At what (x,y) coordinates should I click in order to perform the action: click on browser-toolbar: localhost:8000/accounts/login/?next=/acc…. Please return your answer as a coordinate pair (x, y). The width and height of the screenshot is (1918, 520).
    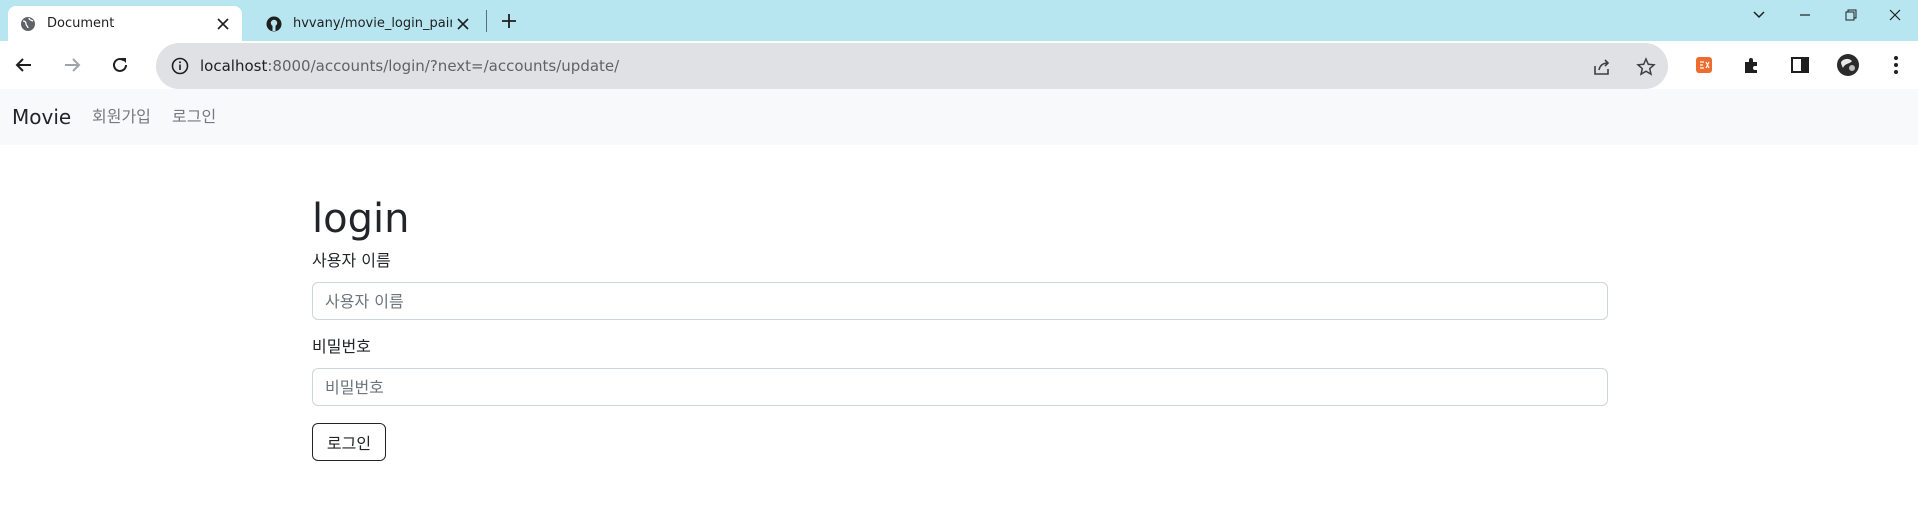
    Looking at the image, I should click on (959, 65).